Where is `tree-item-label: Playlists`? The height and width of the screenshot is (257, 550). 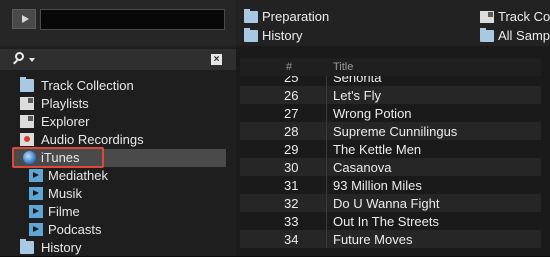
tree-item-label: Playlists is located at coordinates (65, 103).